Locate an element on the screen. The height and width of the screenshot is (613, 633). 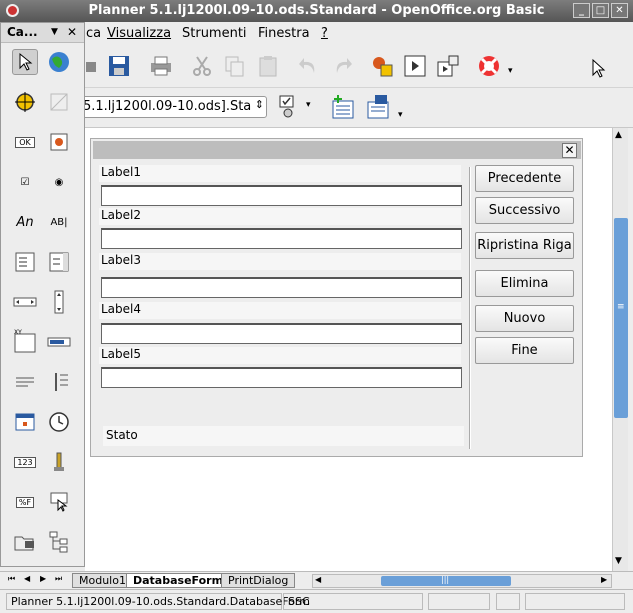
scroll-up-icon: ▲ is located at coordinates (618, 135).